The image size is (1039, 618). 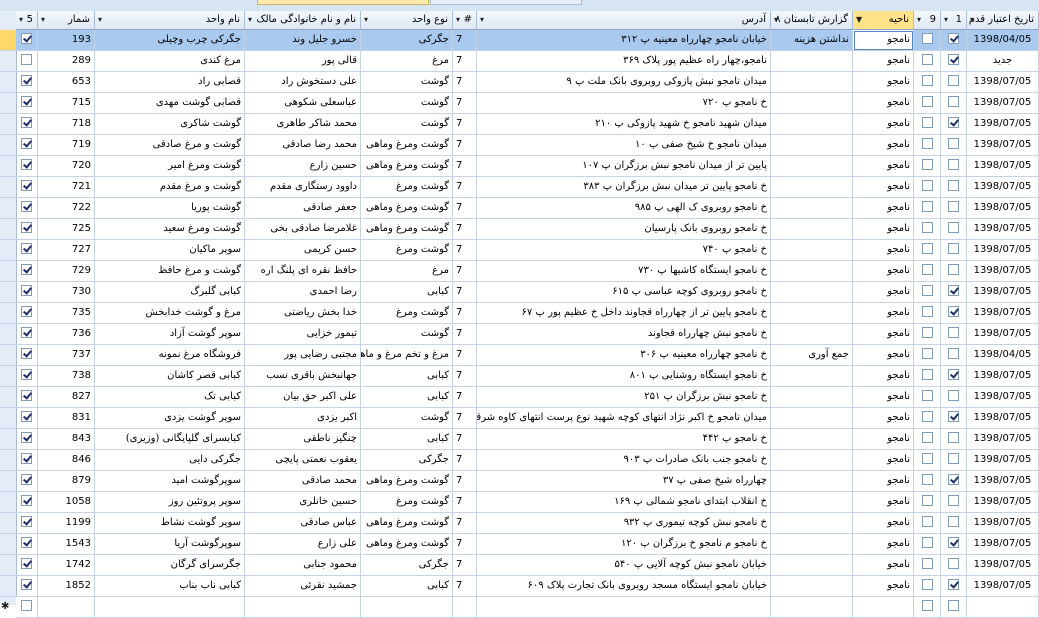 I want to click on cell-malek: محمد صادقی, so click(x=303, y=481).